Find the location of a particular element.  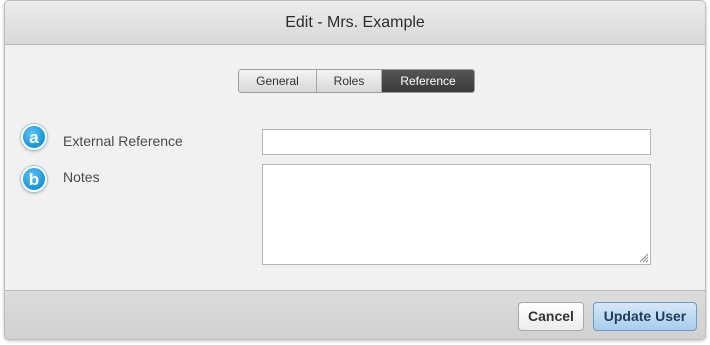

dialog-header: Edit - Mrs. Example is located at coordinates (355, 23).